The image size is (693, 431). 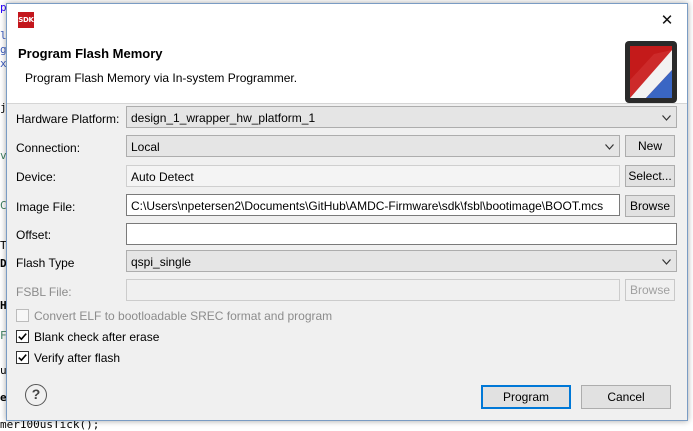 What do you see at coordinates (373, 290) in the screenshot?
I see `fsbl-file-input` at bounding box center [373, 290].